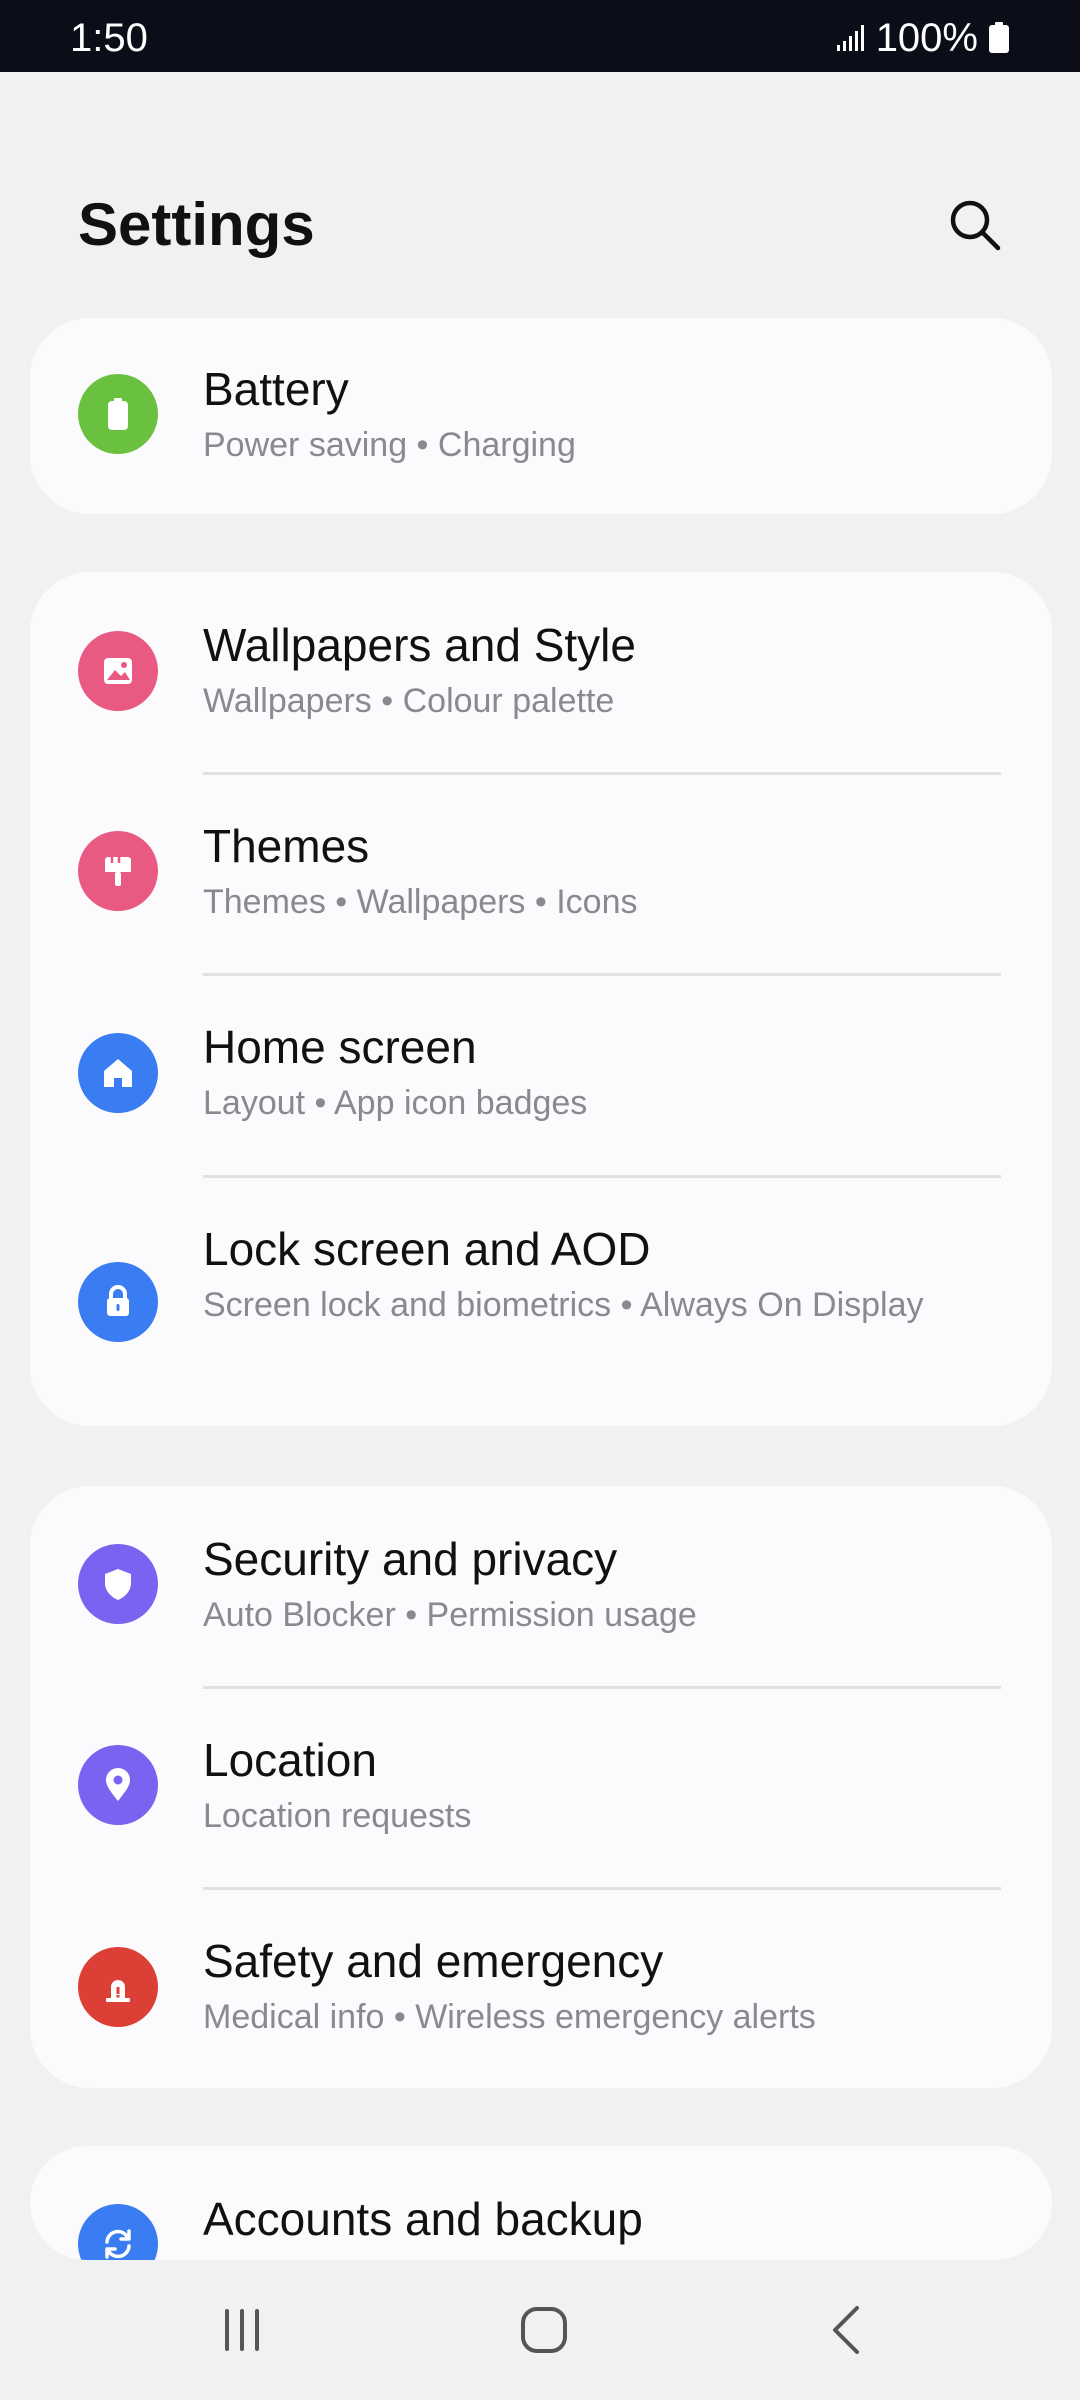 The image size is (1080, 2400). I want to click on navigation-bar, so click(540, 2330).